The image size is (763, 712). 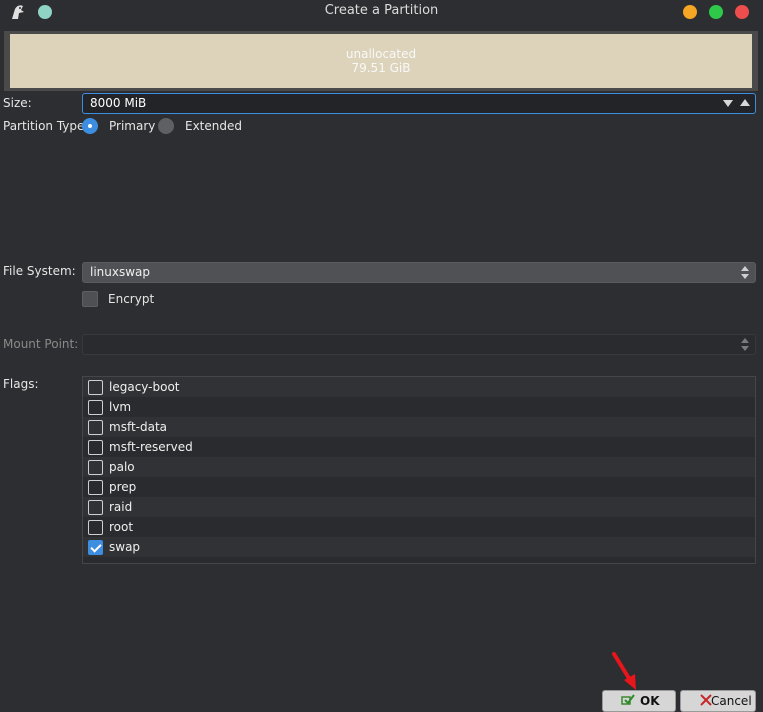 I want to click on extended-radio, so click(x=166, y=126).